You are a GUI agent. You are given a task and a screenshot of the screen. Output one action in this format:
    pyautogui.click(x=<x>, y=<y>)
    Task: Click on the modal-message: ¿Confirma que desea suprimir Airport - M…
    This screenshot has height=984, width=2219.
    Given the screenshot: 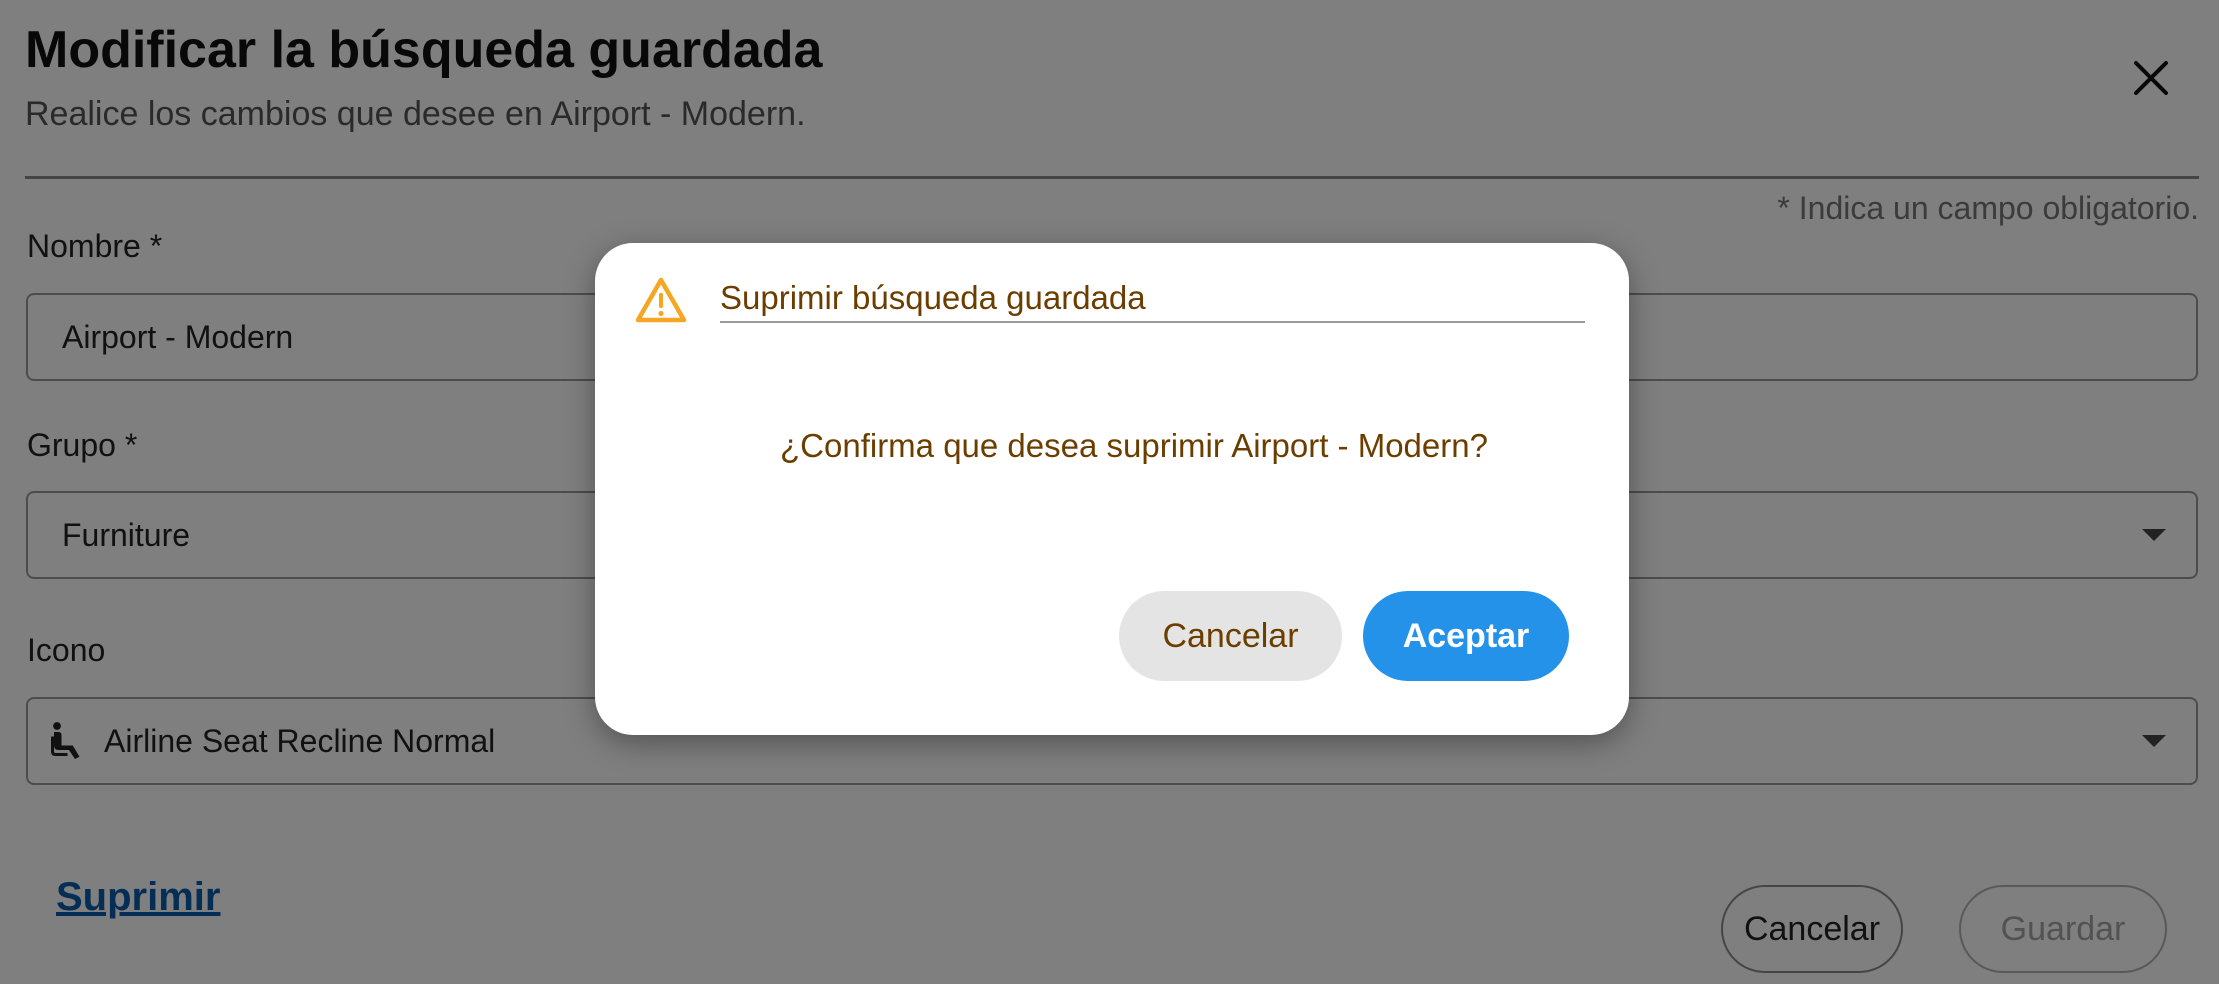 What is the action you would take?
    pyautogui.click(x=1134, y=445)
    